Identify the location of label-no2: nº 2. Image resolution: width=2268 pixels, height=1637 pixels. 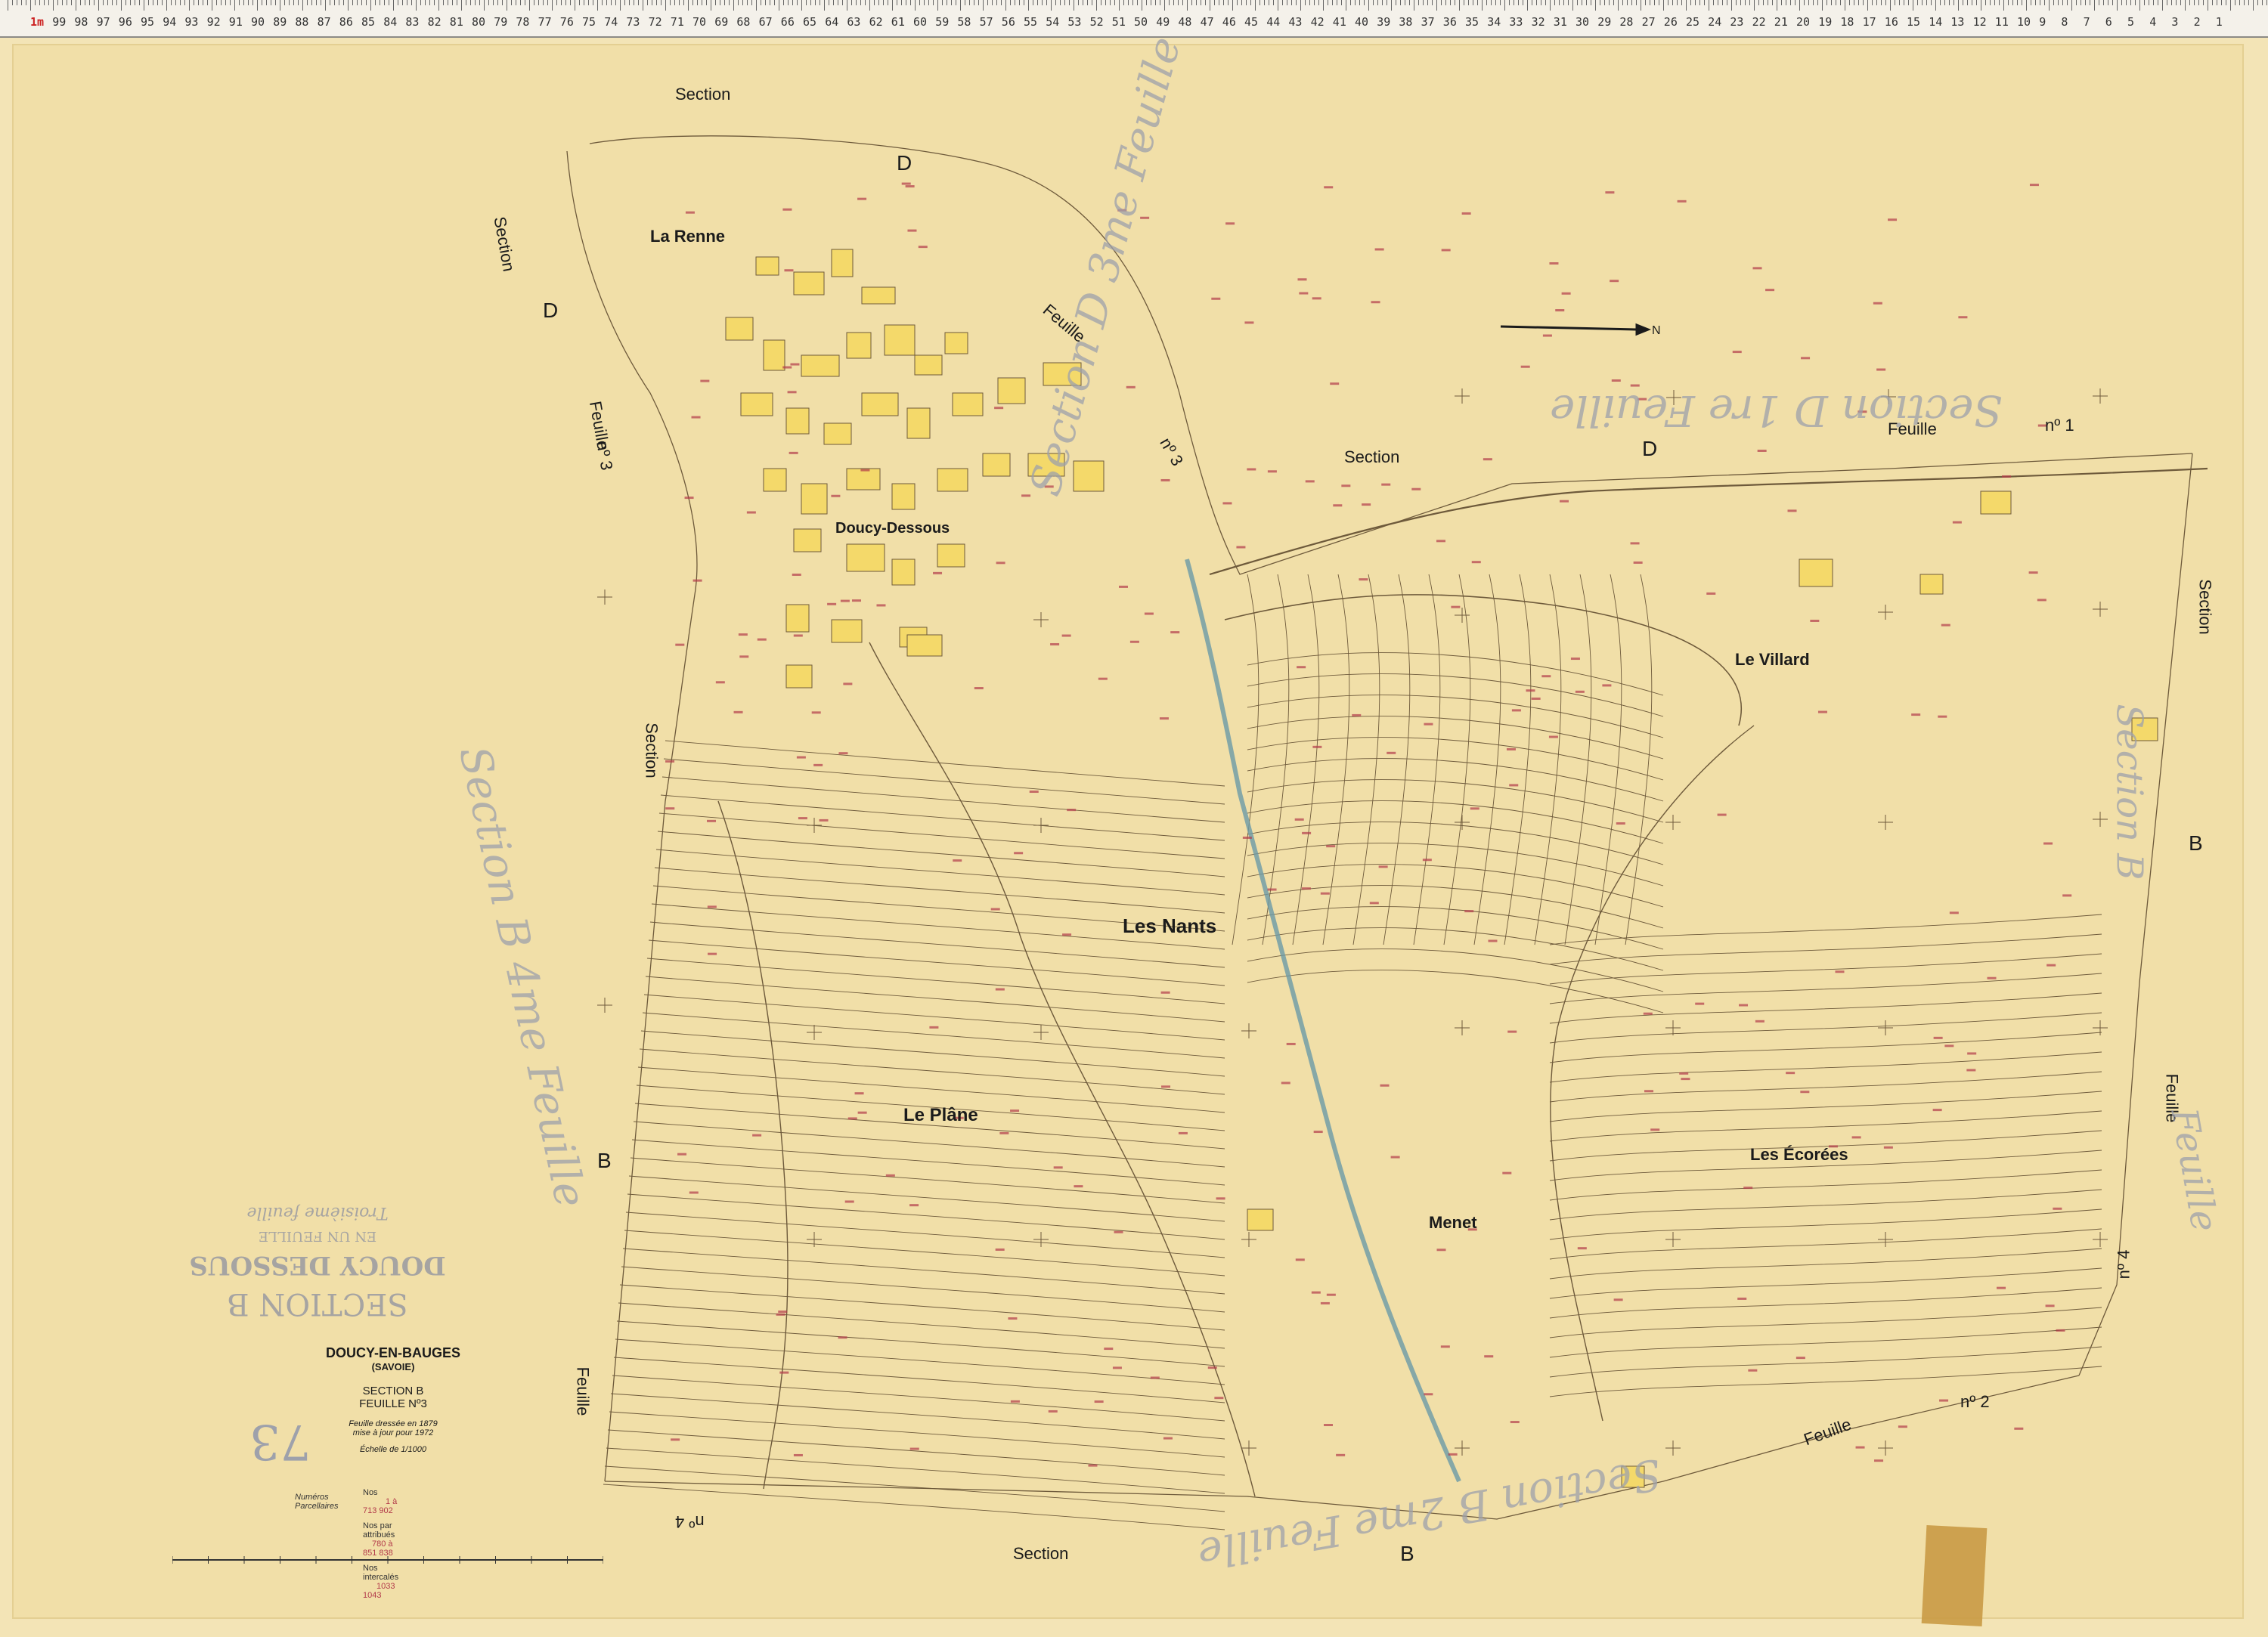
(1975, 1401).